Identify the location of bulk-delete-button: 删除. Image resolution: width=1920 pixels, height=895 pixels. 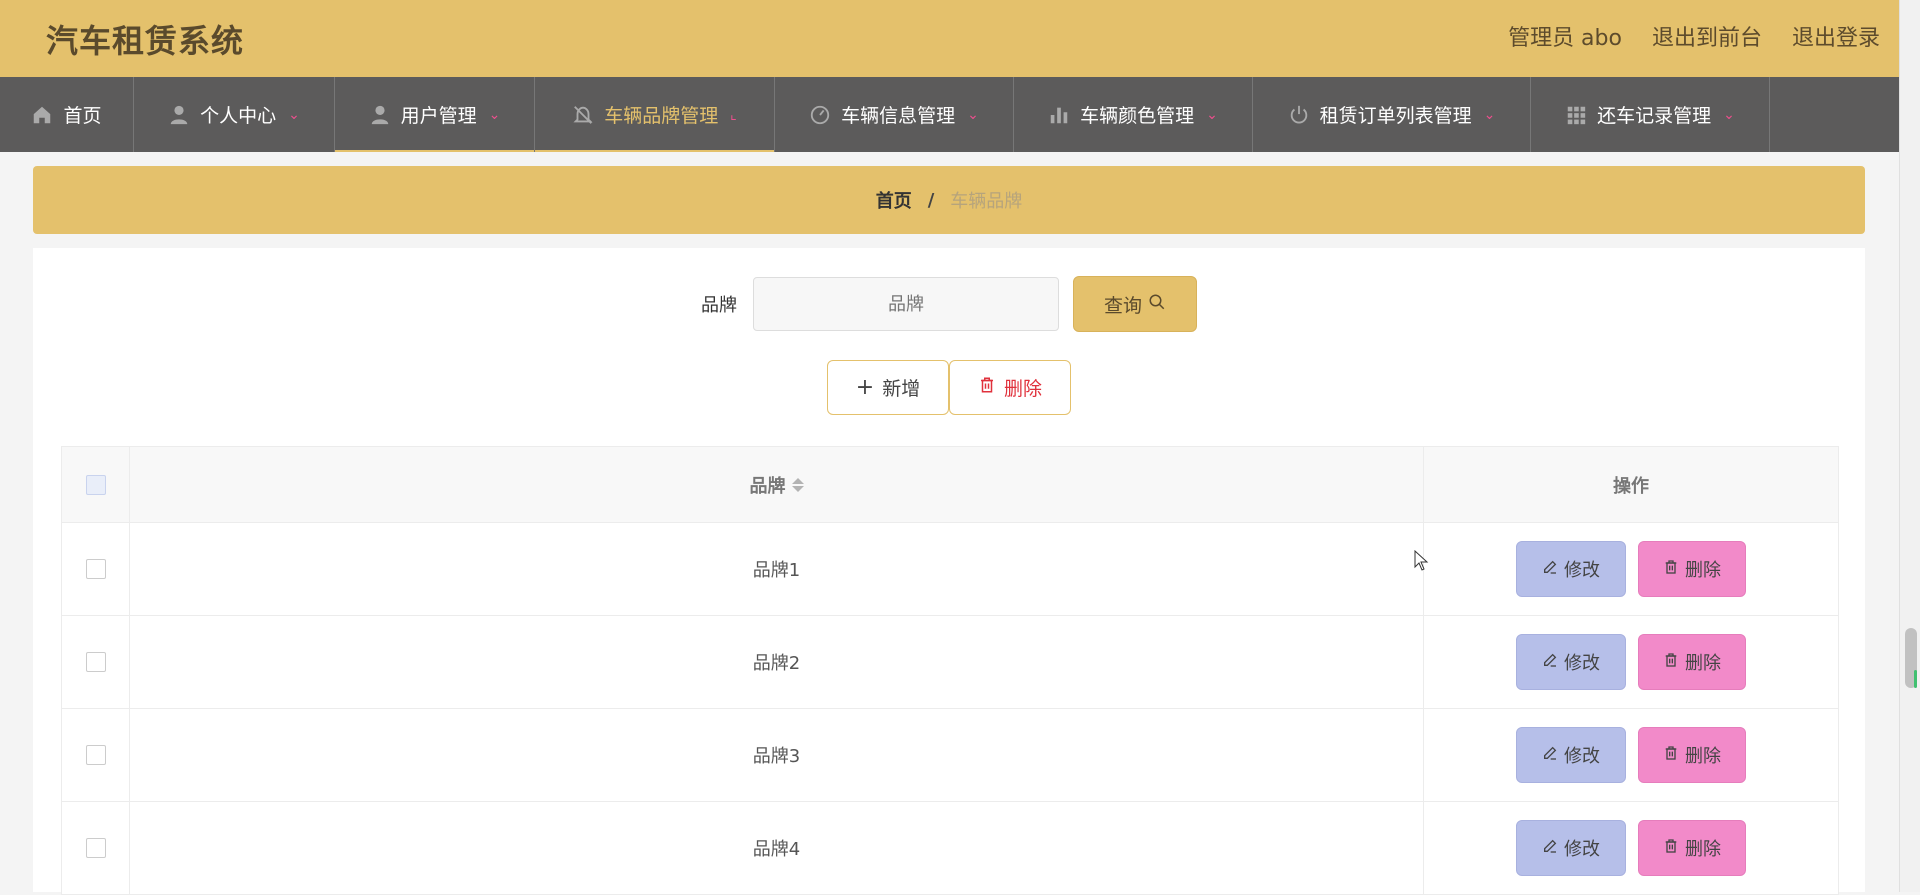
(1010, 387).